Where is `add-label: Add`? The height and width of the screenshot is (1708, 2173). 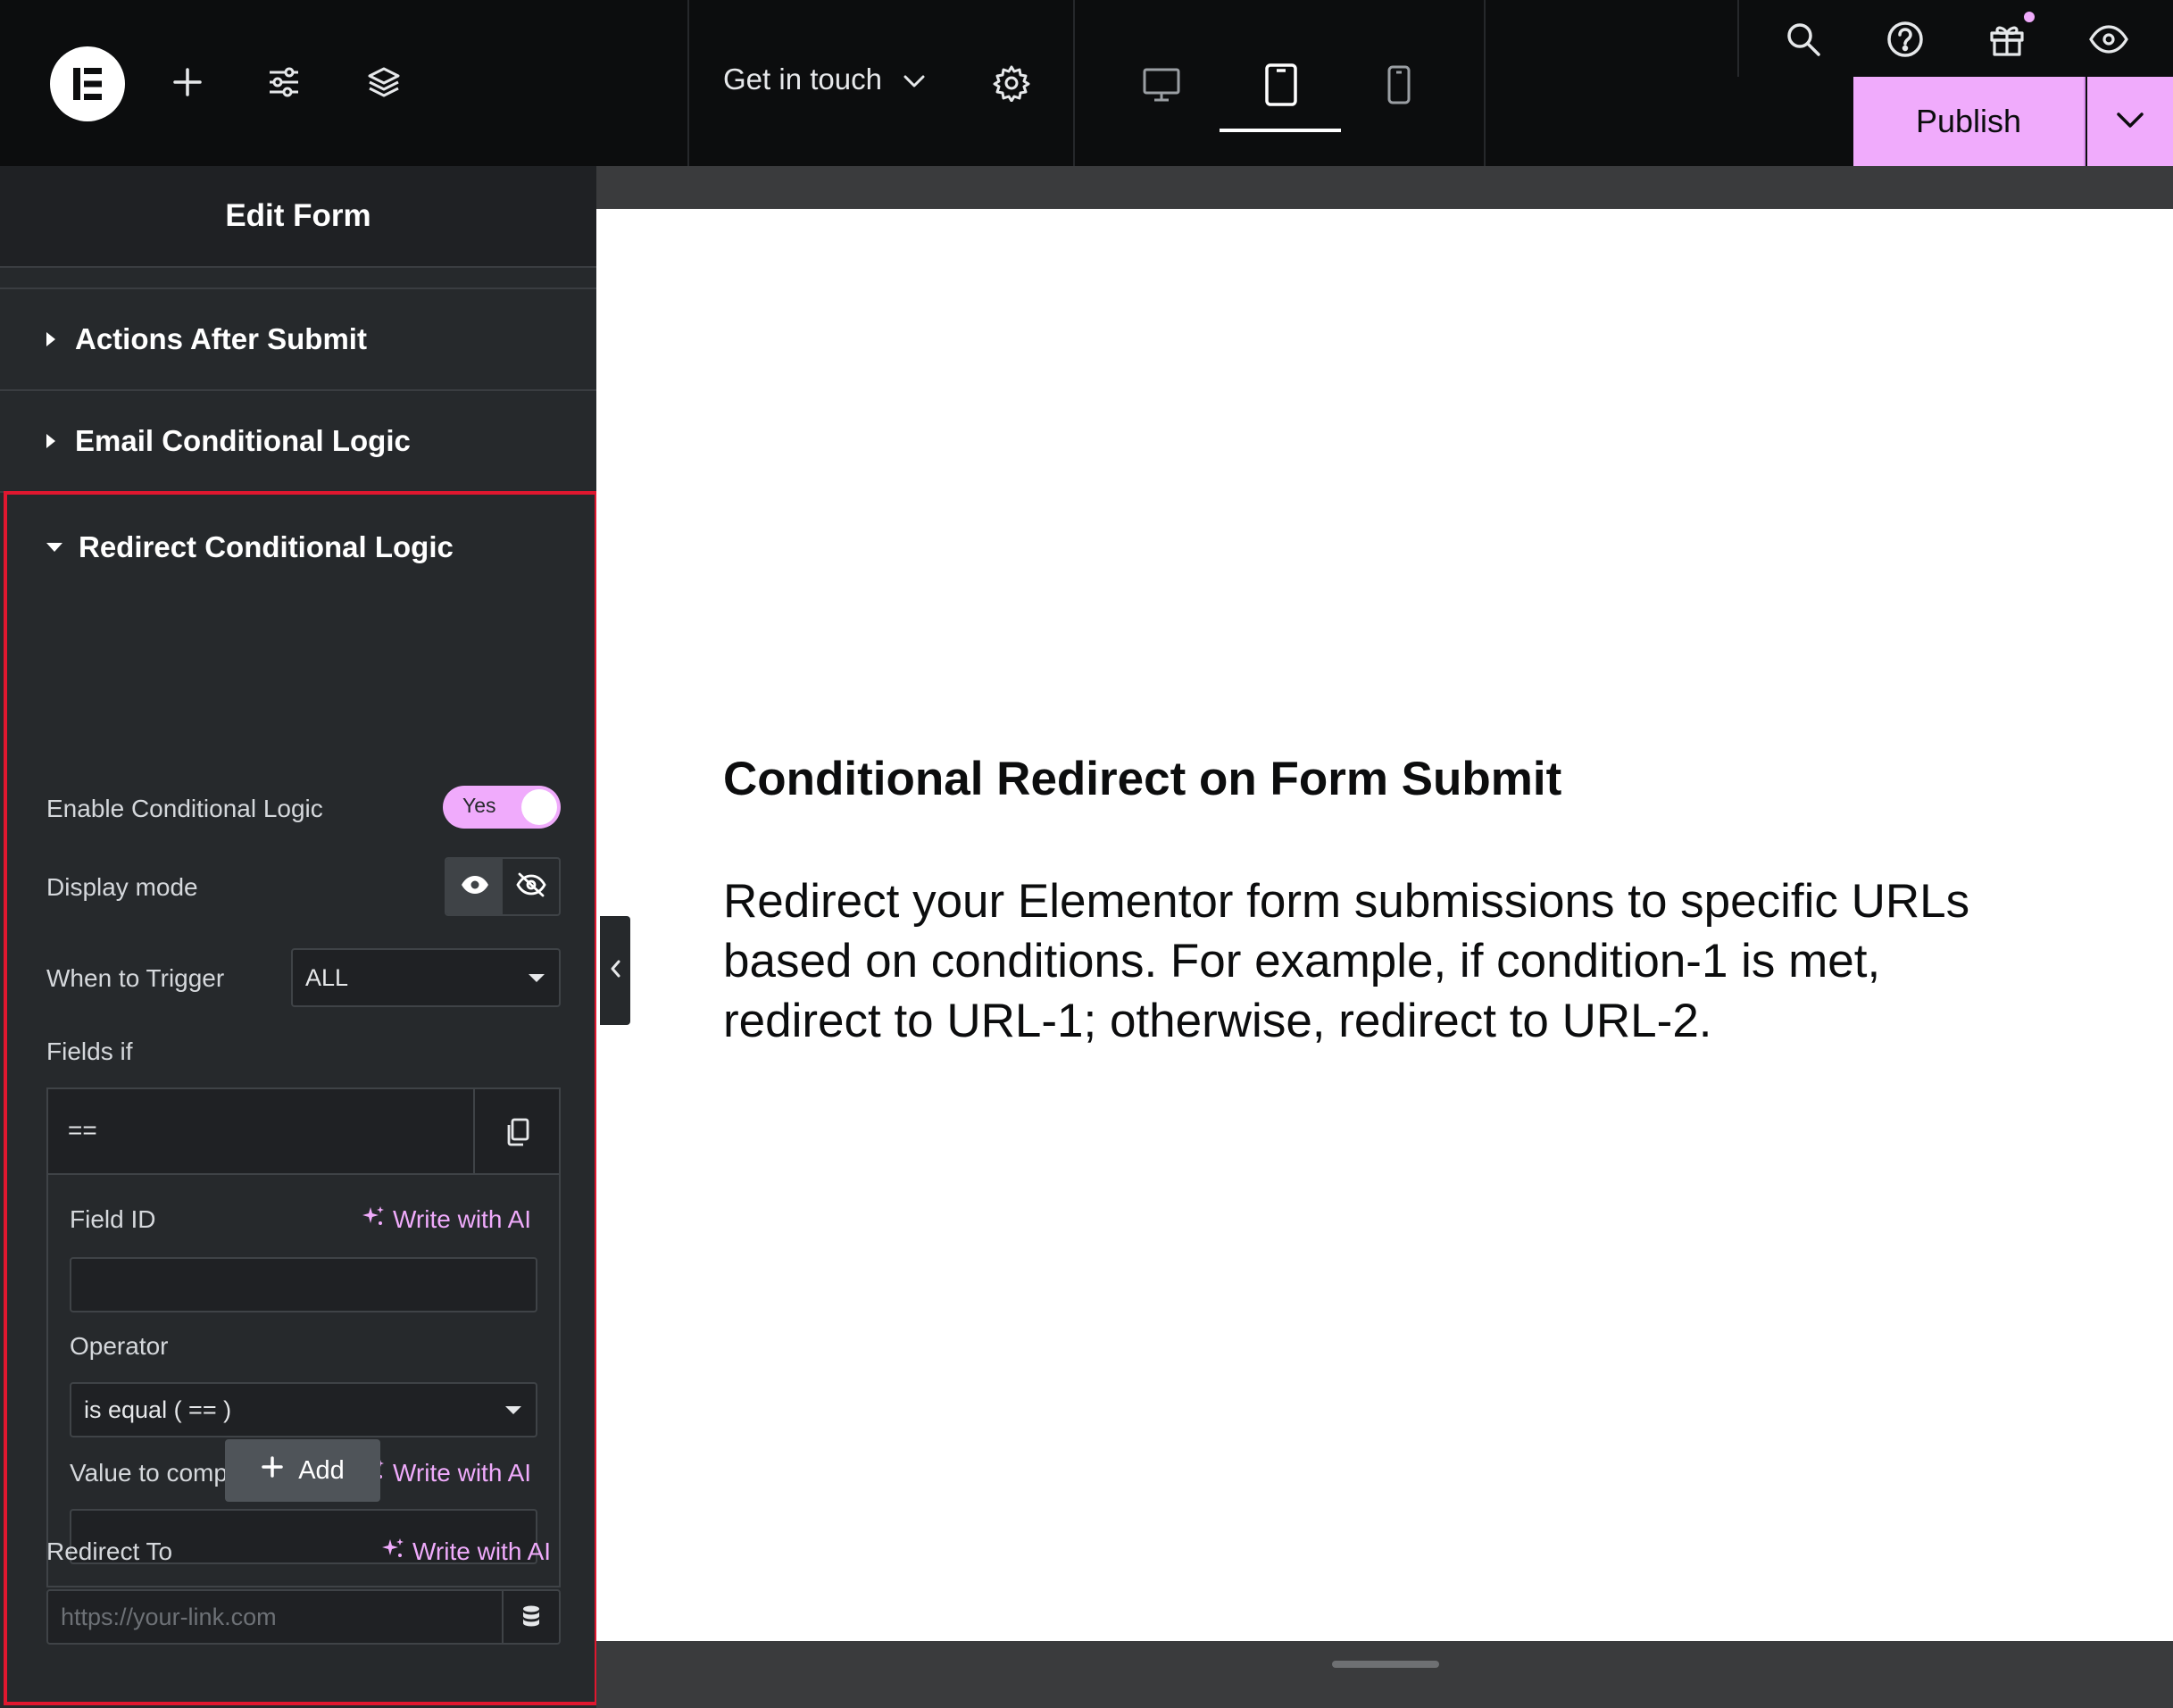
add-label: Add is located at coordinates (321, 1470).